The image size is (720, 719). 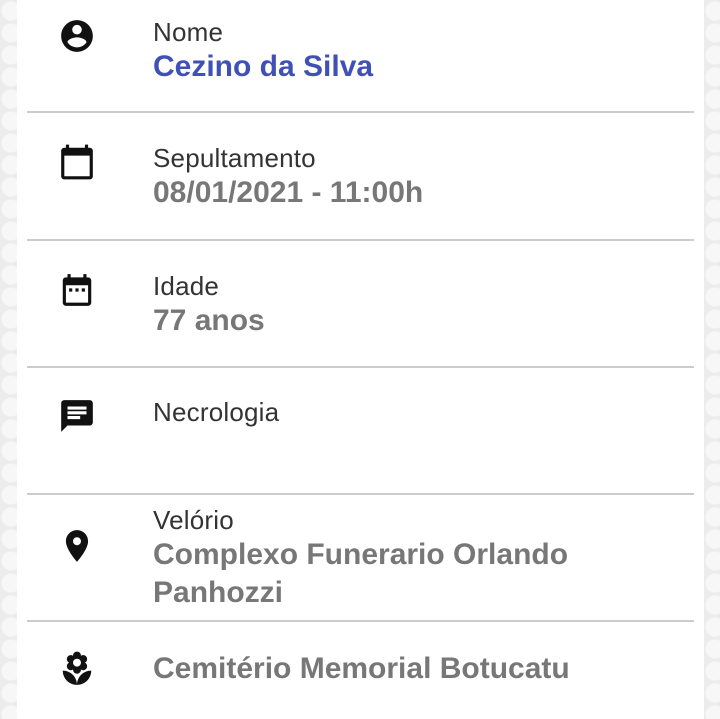 I want to click on age-value: 77 anos, so click(x=209, y=320).